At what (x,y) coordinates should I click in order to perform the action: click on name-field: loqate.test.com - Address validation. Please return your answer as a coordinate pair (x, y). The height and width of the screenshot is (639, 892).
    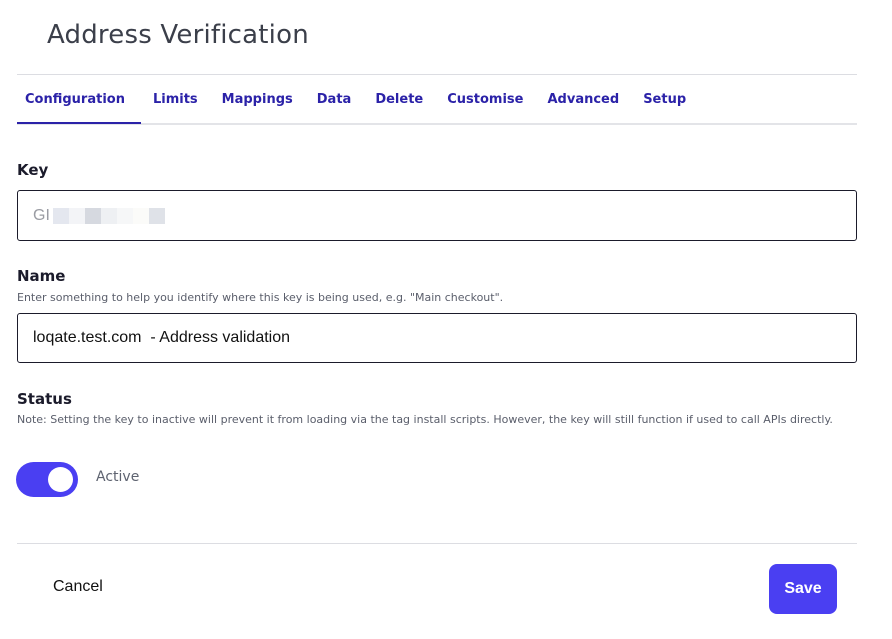
    Looking at the image, I should click on (437, 338).